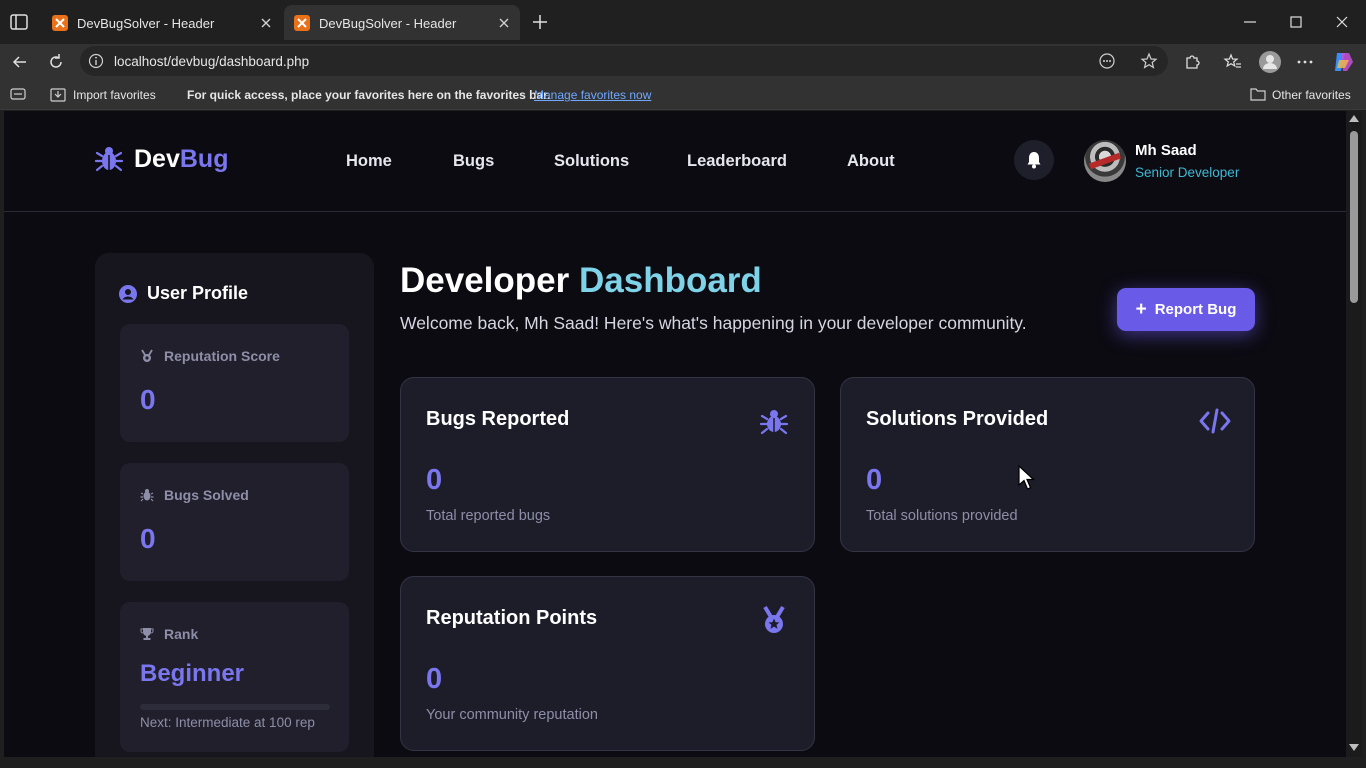  What do you see at coordinates (774, 619) in the screenshot?
I see `medal-icon` at bounding box center [774, 619].